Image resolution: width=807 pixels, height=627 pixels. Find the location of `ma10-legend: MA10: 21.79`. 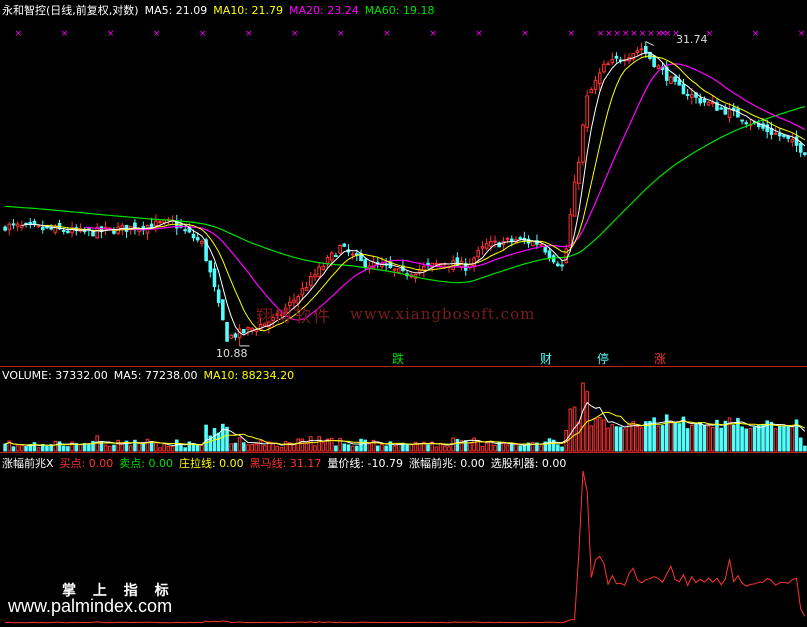

ma10-legend: MA10: 21.79 is located at coordinates (248, 10).